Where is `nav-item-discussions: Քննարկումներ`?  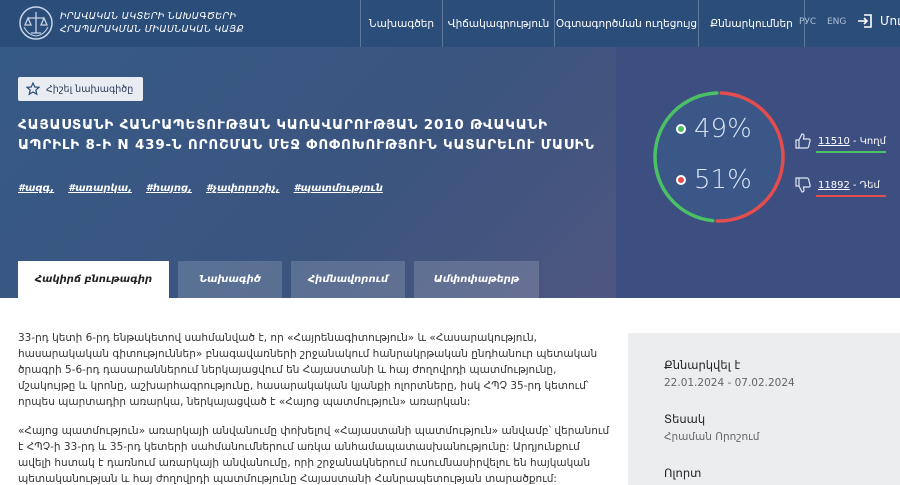
nav-item-discussions: Քննարկումներ is located at coordinates (751, 23).